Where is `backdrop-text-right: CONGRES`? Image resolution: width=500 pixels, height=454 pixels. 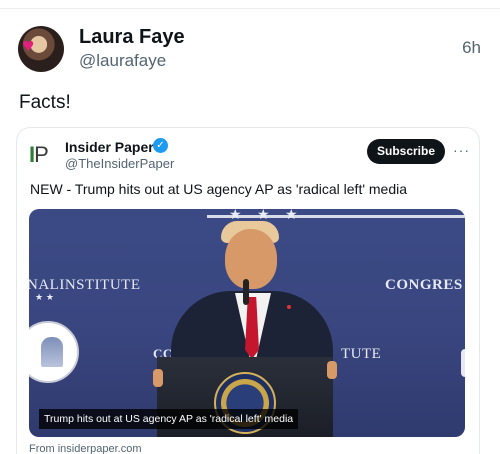
backdrop-text-right: CONGRES is located at coordinates (424, 285).